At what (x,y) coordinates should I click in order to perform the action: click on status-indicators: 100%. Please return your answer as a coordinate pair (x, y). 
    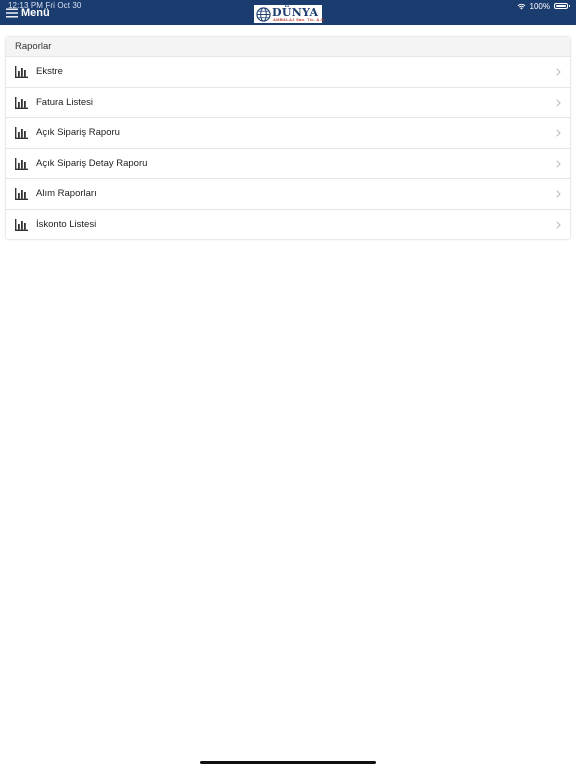
    Looking at the image, I should click on (543, 6).